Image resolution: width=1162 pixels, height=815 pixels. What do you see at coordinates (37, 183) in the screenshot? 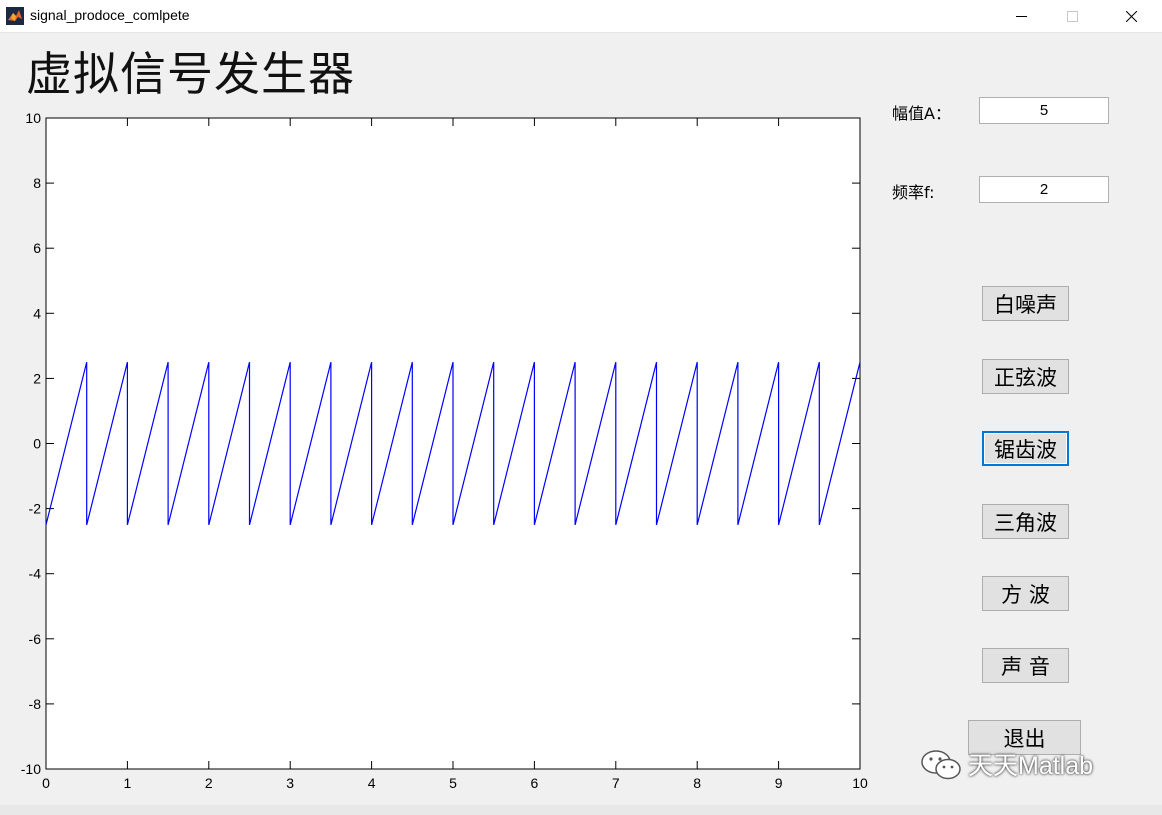
I see `y-tick-label: 8` at bounding box center [37, 183].